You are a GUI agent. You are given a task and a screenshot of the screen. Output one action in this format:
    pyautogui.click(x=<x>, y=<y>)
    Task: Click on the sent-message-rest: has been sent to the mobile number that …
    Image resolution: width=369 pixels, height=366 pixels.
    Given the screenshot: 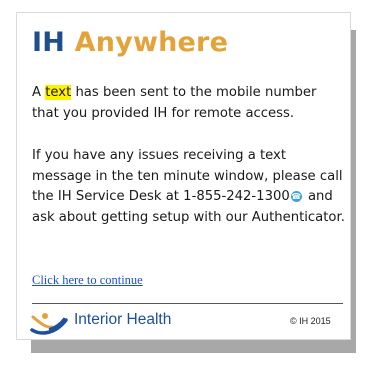 What is the action you would take?
    pyautogui.click(x=174, y=103)
    